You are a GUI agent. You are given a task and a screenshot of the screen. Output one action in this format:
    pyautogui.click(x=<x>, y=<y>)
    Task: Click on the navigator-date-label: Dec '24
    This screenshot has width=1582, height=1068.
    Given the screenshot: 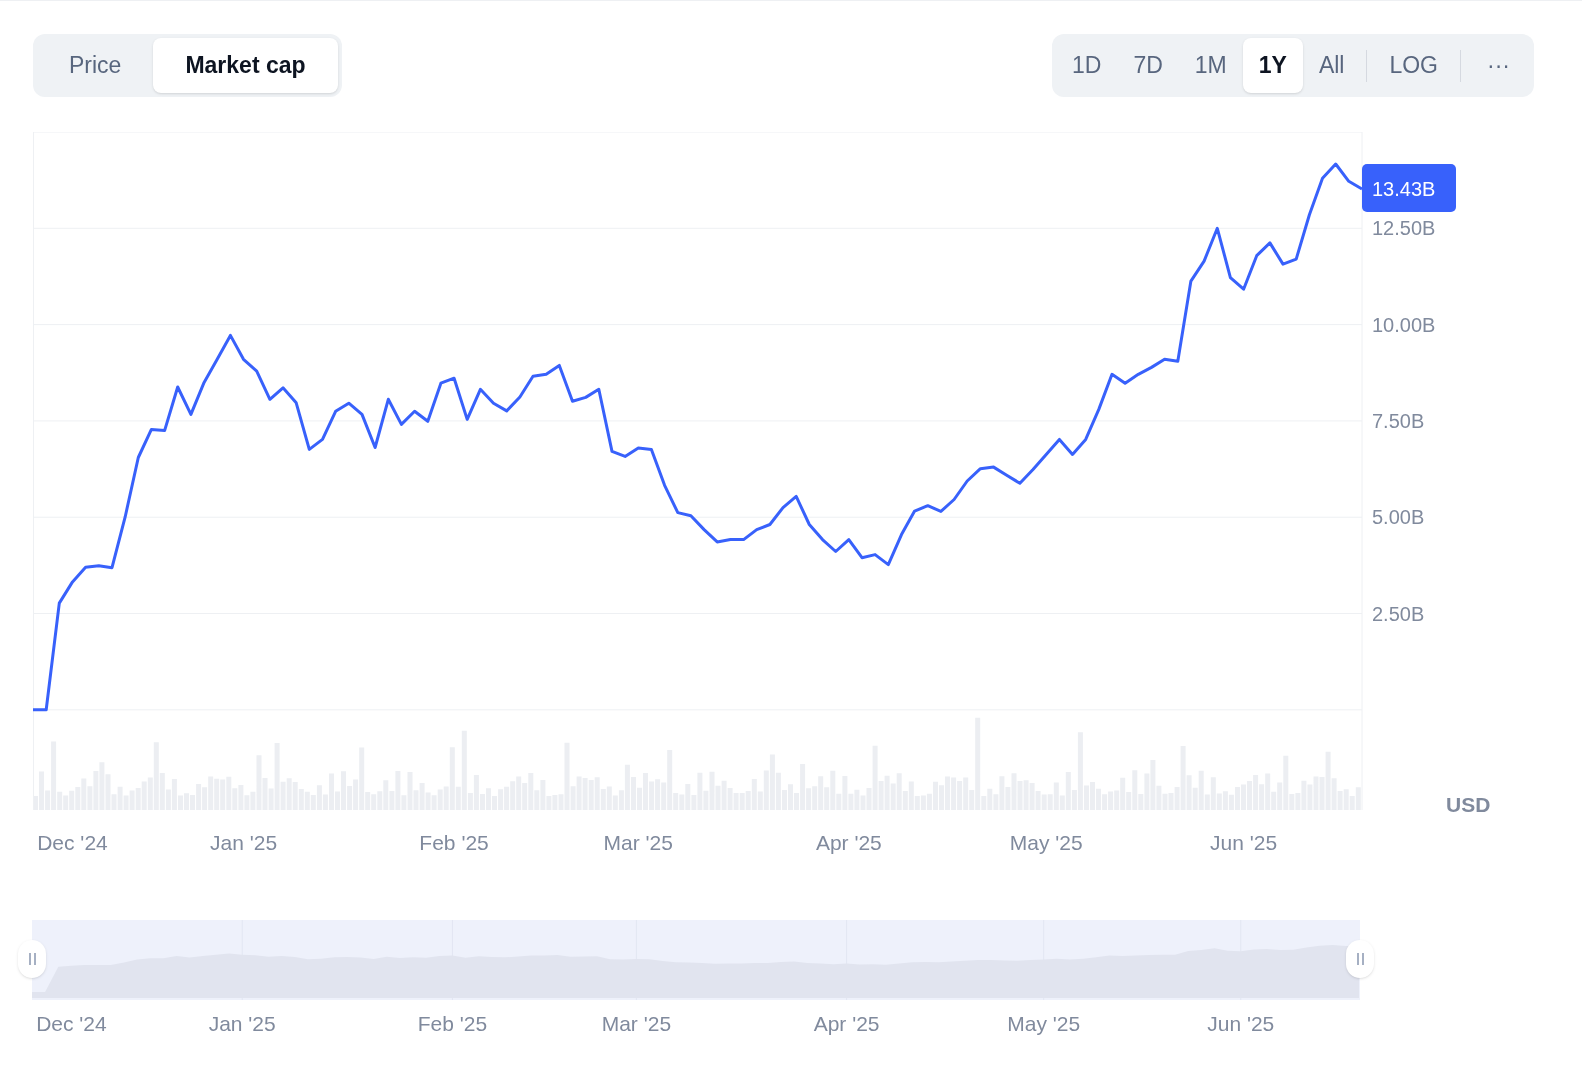 What is the action you would take?
    pyautogui.click(x=71, y=1024)
    